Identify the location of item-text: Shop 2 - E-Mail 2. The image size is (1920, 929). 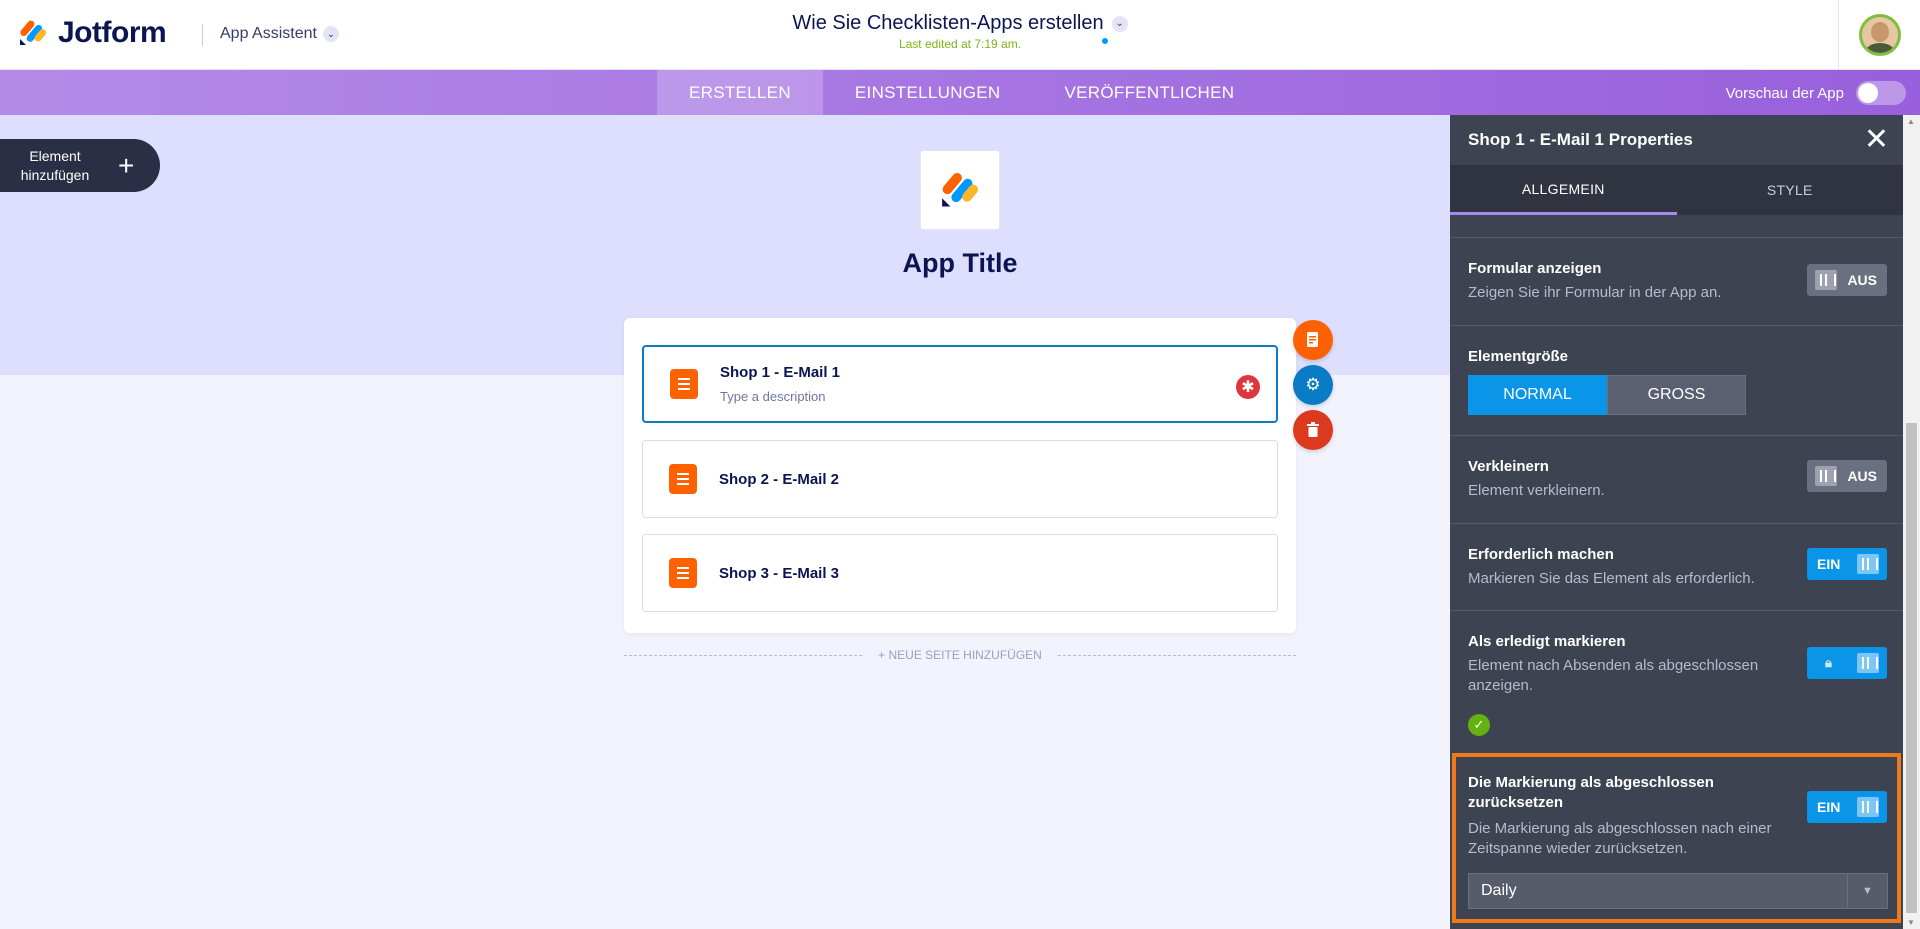
(779, 479).